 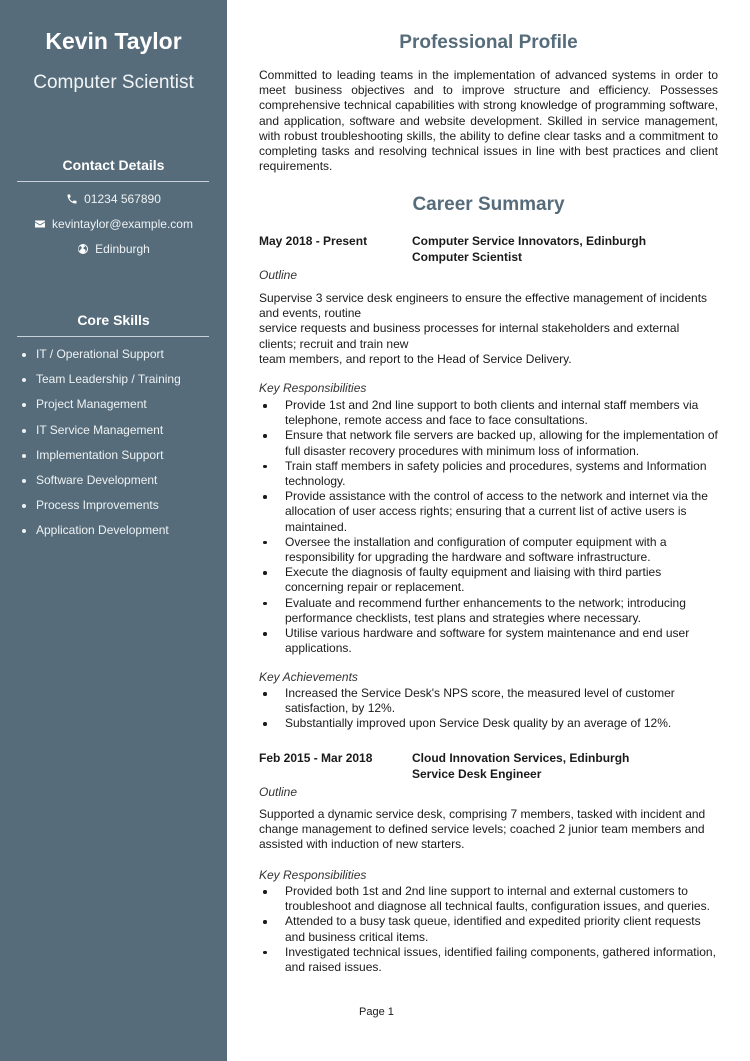 What do you see at coordinates (113, 165) in the screenshot?
I see `contact-details-heading: Contact Details` at bounding box center [113, 165].